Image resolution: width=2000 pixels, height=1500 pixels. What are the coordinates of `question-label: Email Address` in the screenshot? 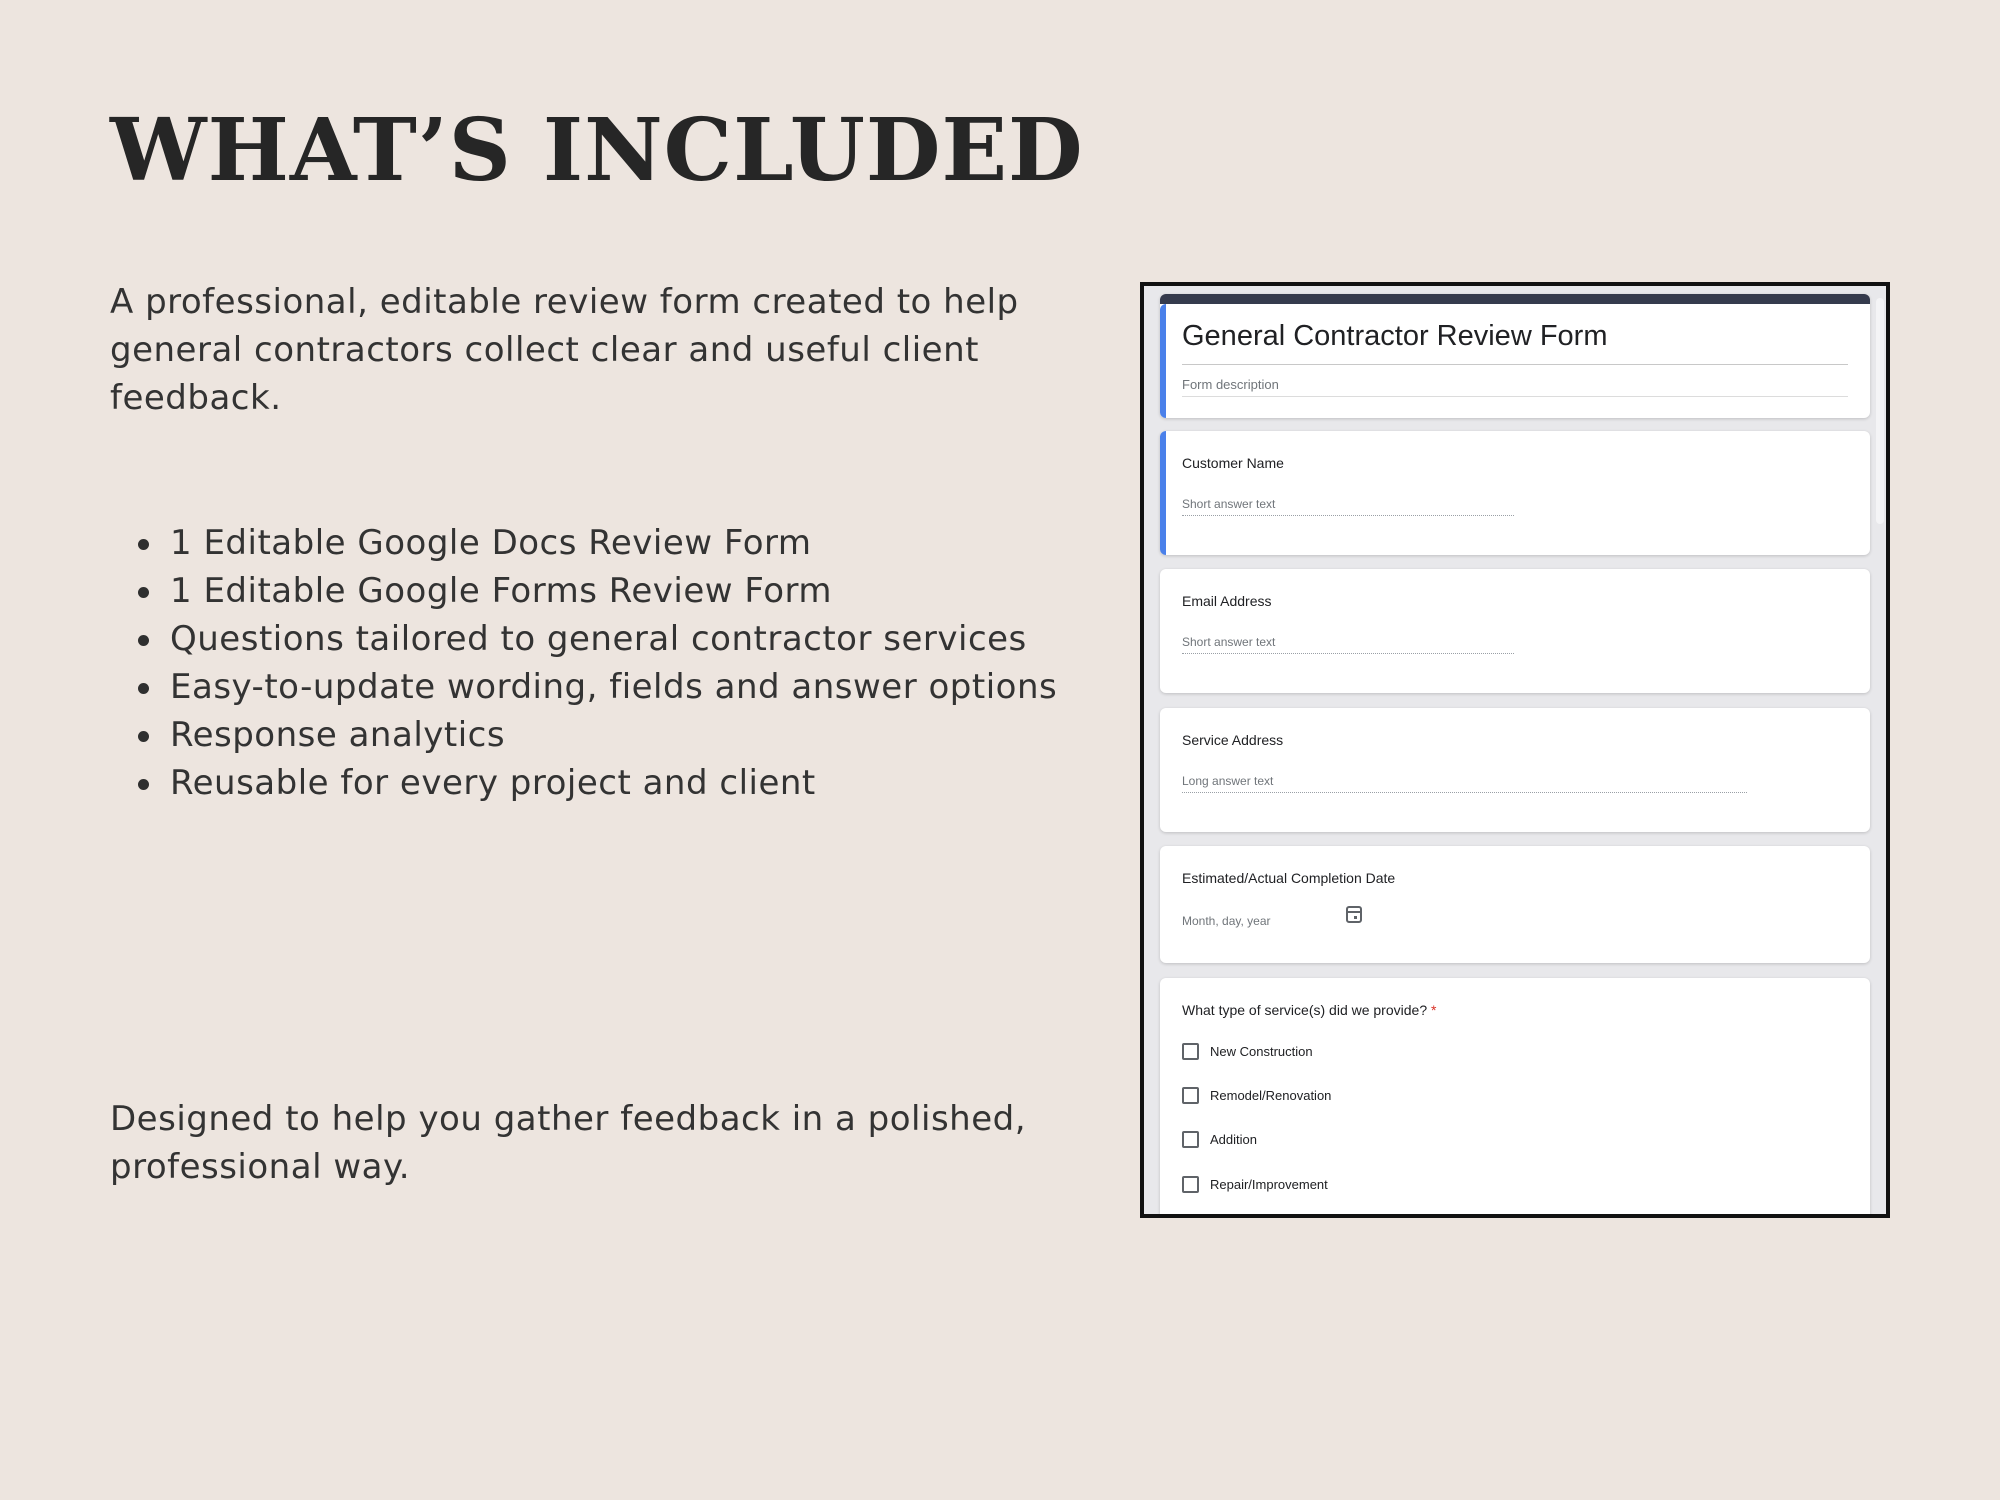 It's located at (1227, 601).